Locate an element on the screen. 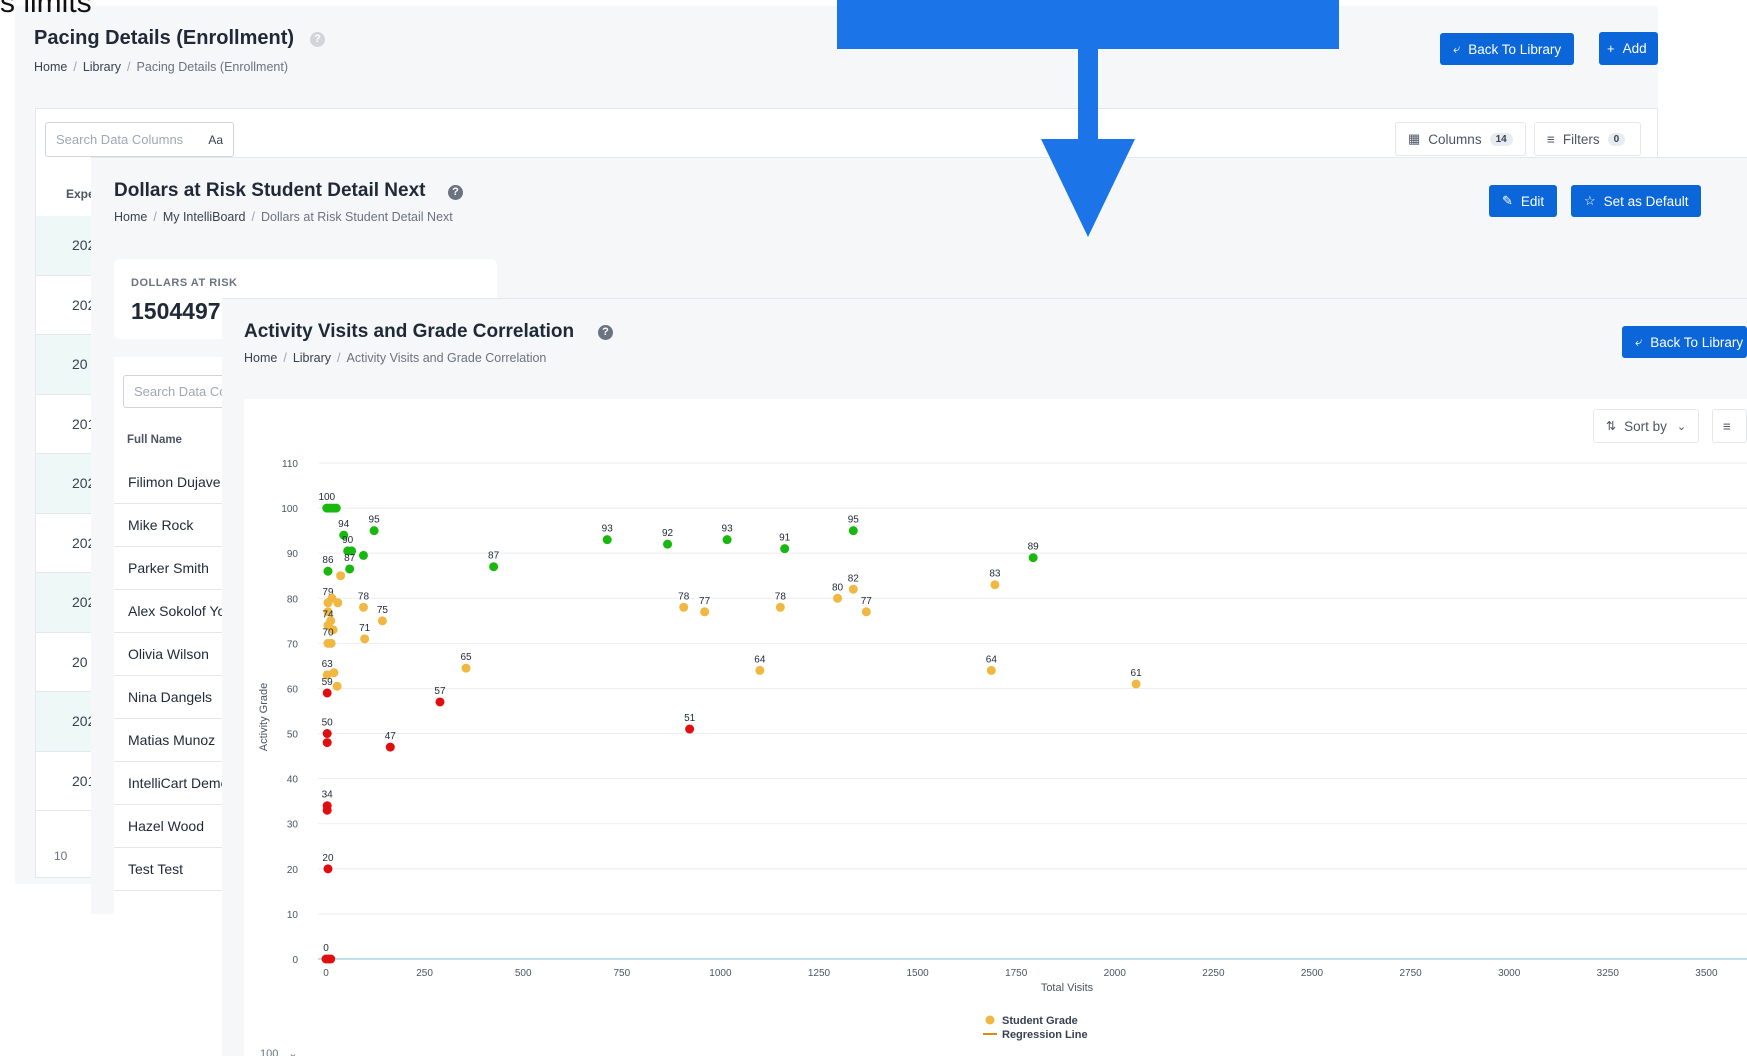  plus-icon: + is located at coordinates (1611, 48).